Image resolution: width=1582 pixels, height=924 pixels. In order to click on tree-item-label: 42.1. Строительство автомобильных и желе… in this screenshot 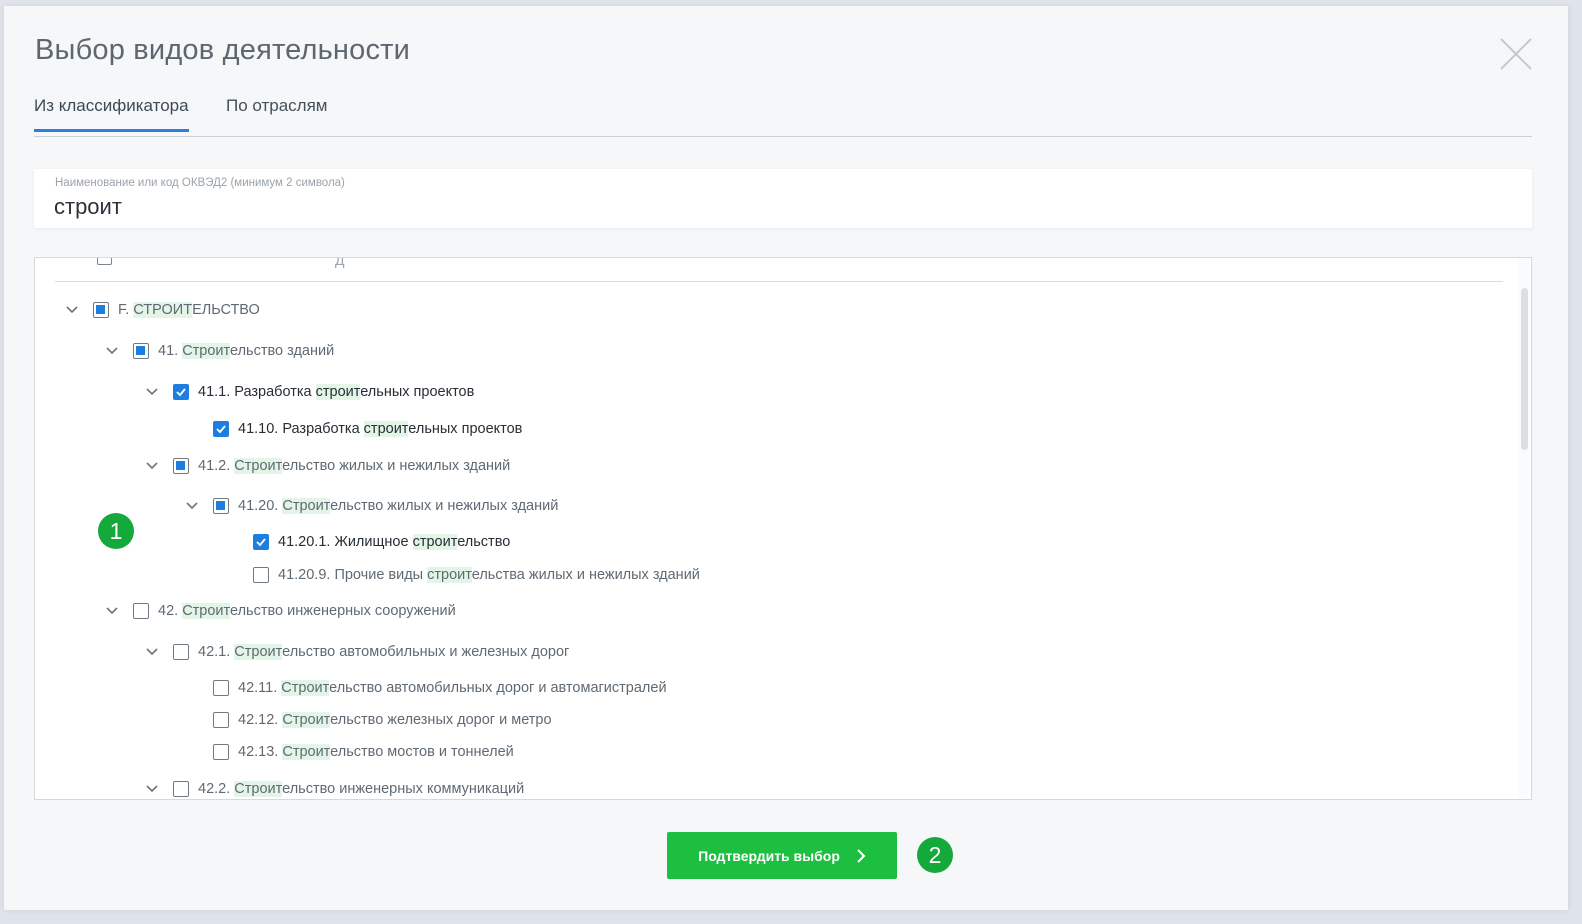, I will do `click(383, 652)`.